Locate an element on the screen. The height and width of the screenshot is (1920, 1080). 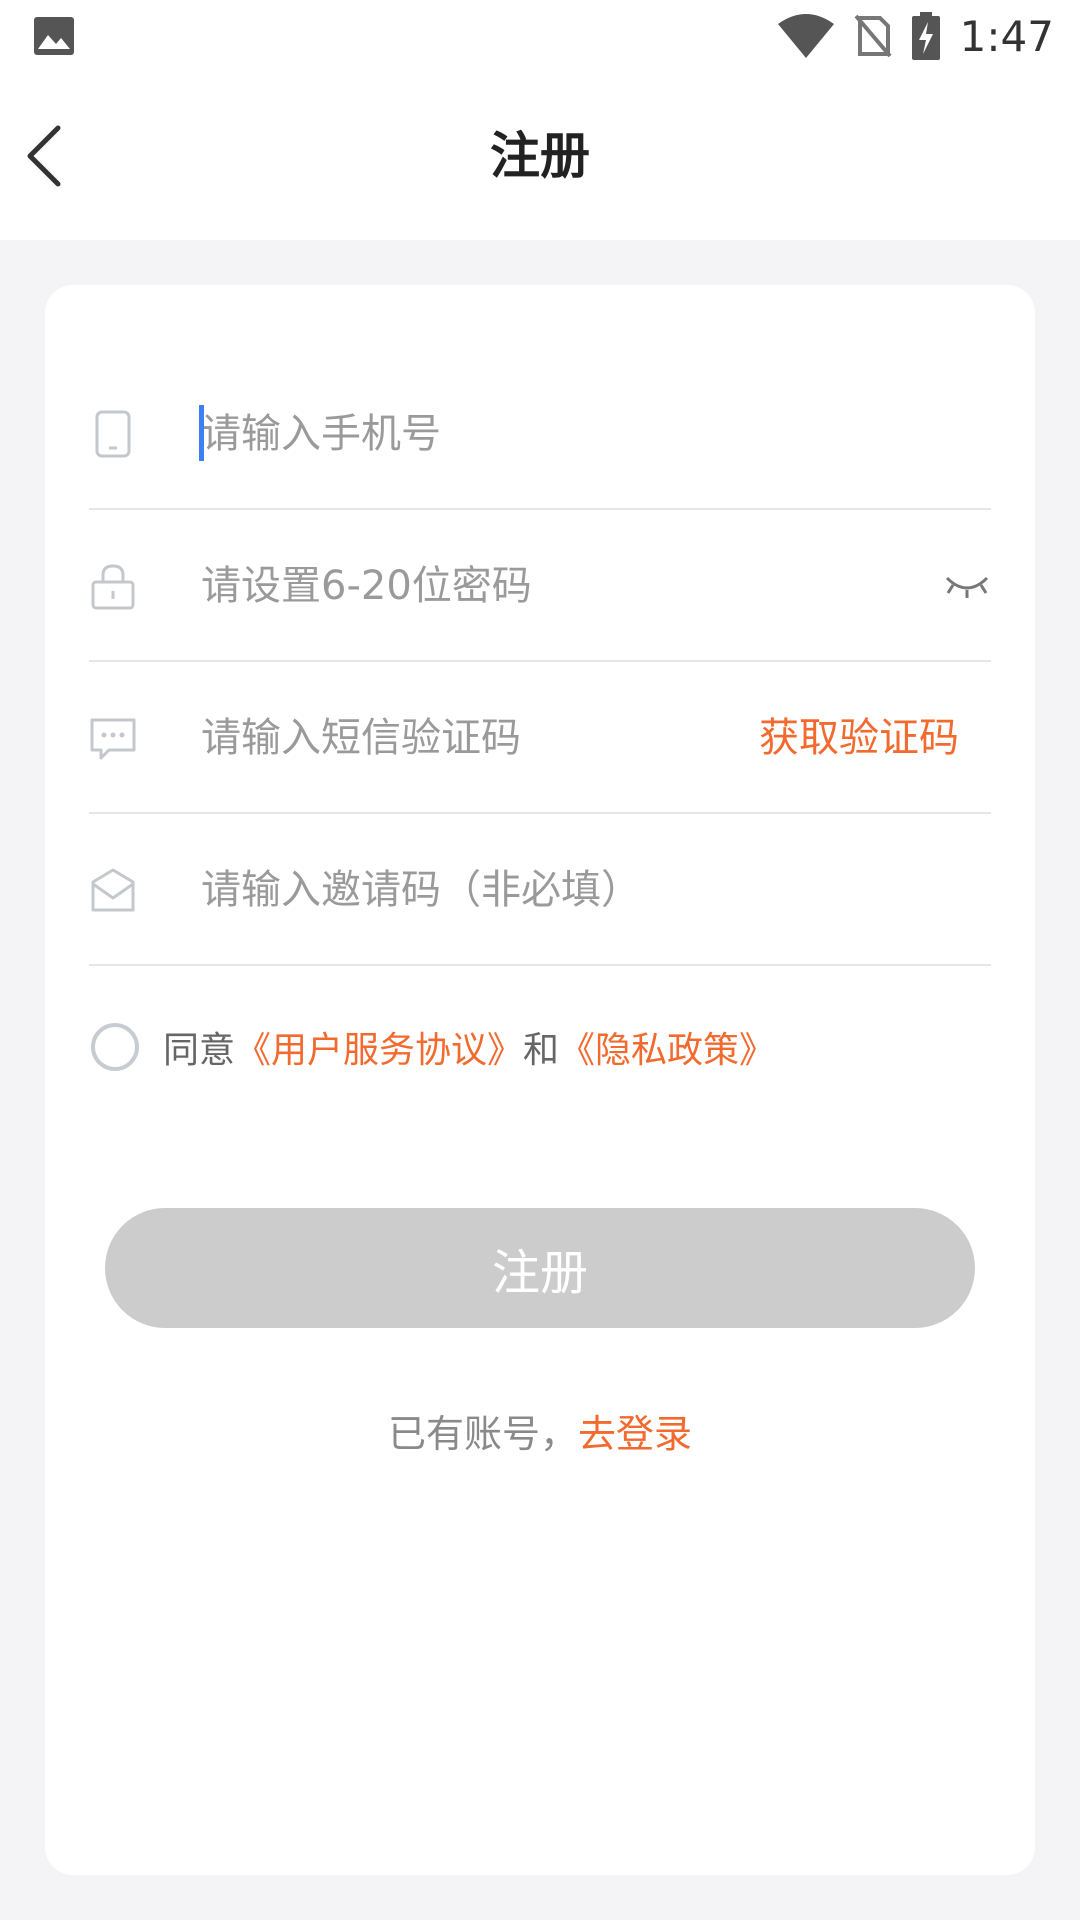
get-code-button: 获取验证码 is located at coordinates (859, 738).